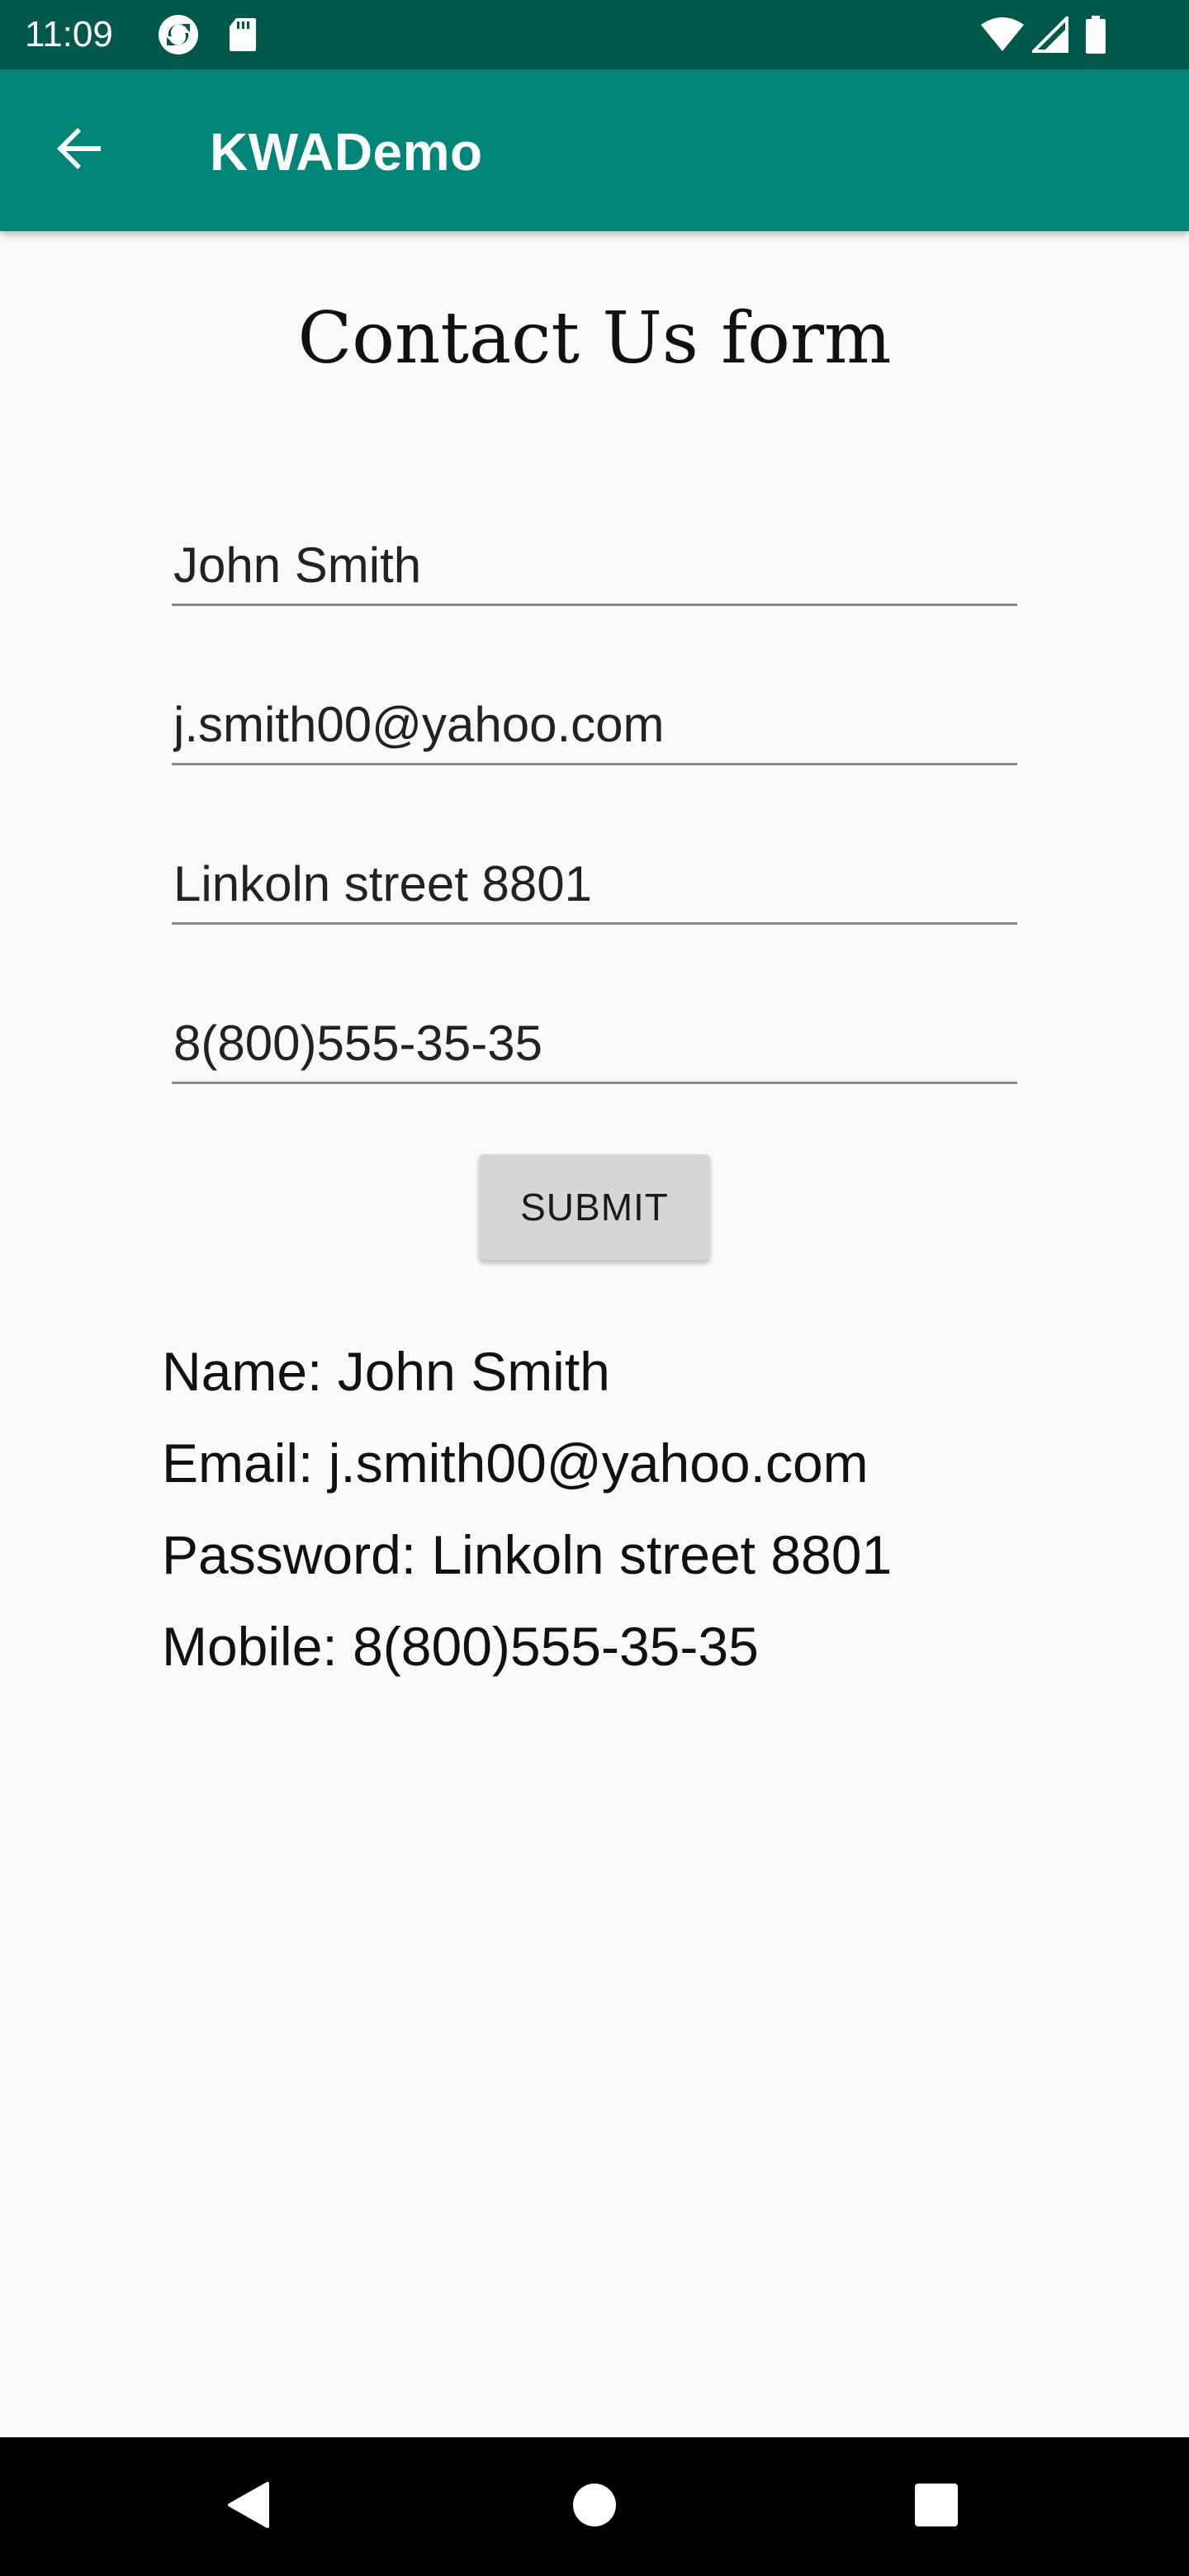 Image resolution: width=1189 pixels, height=2576 pixels. What do you see at coordinates (594, 884) in the screenshot?
I see `address-input` at bounding box center [594, 884].